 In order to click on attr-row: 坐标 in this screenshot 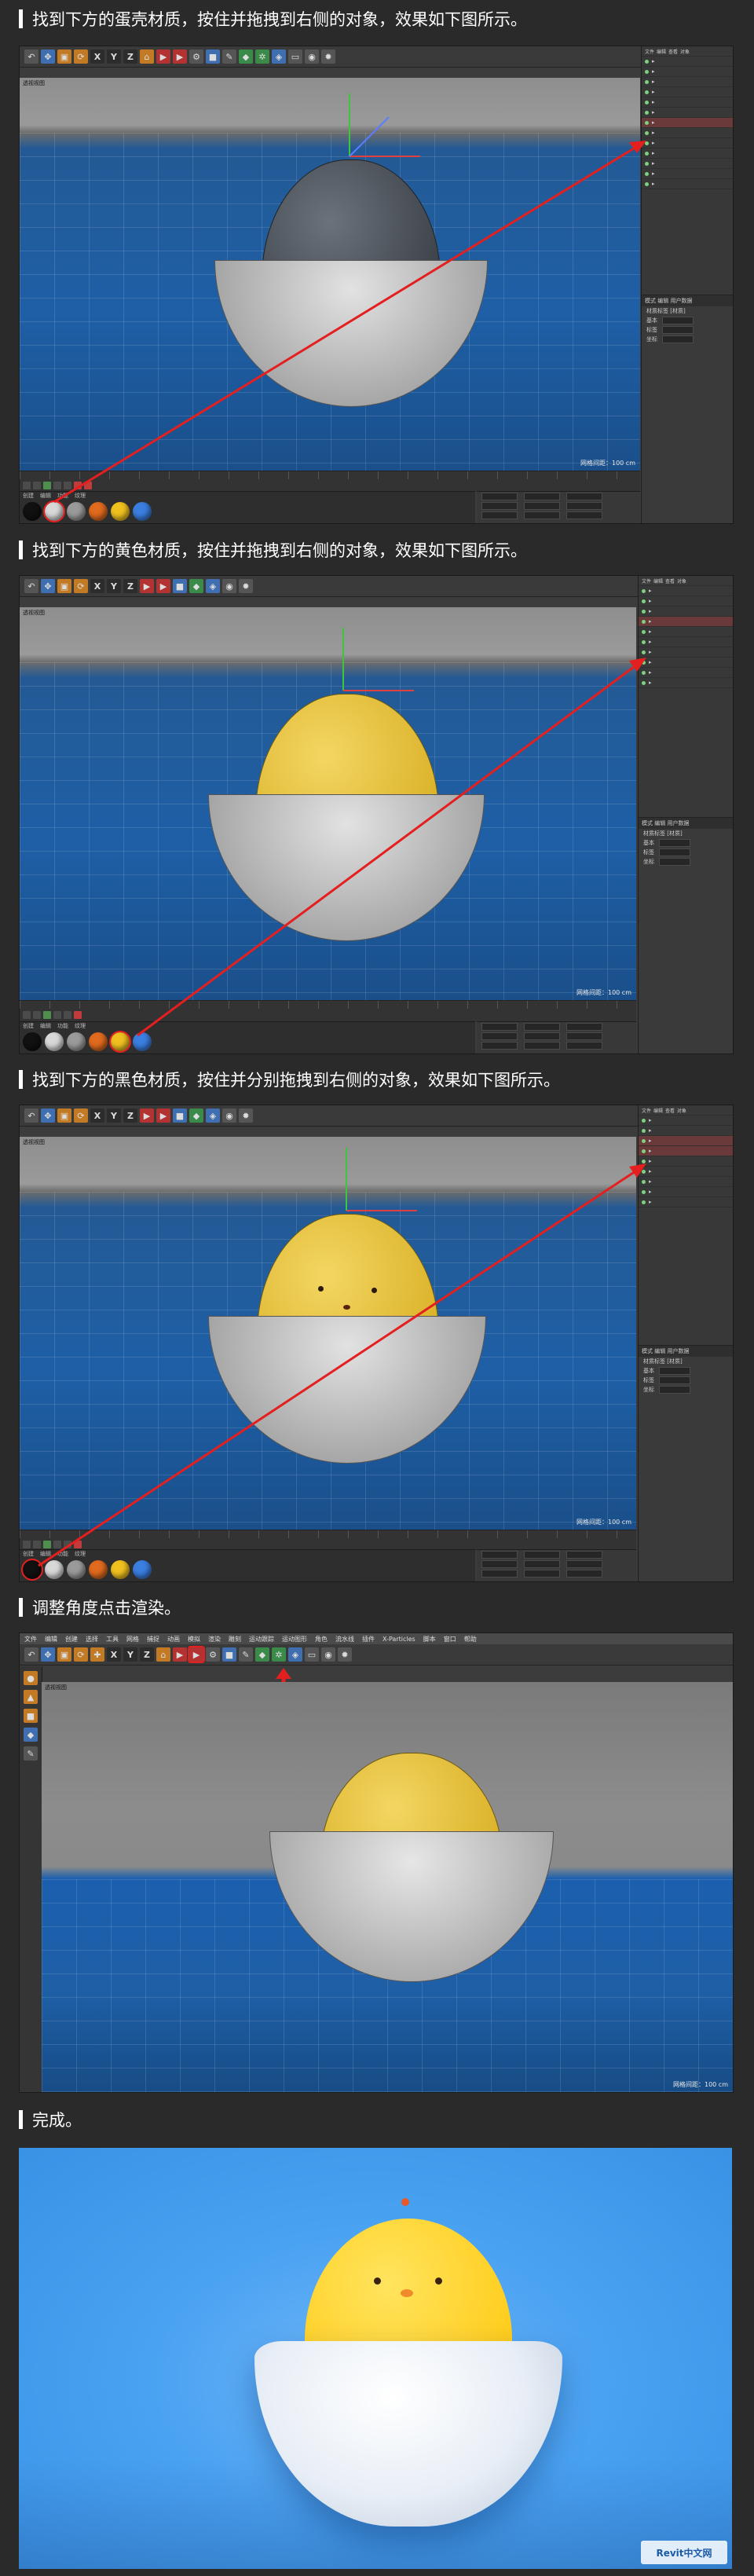, I will do `click(686, 1389)`.